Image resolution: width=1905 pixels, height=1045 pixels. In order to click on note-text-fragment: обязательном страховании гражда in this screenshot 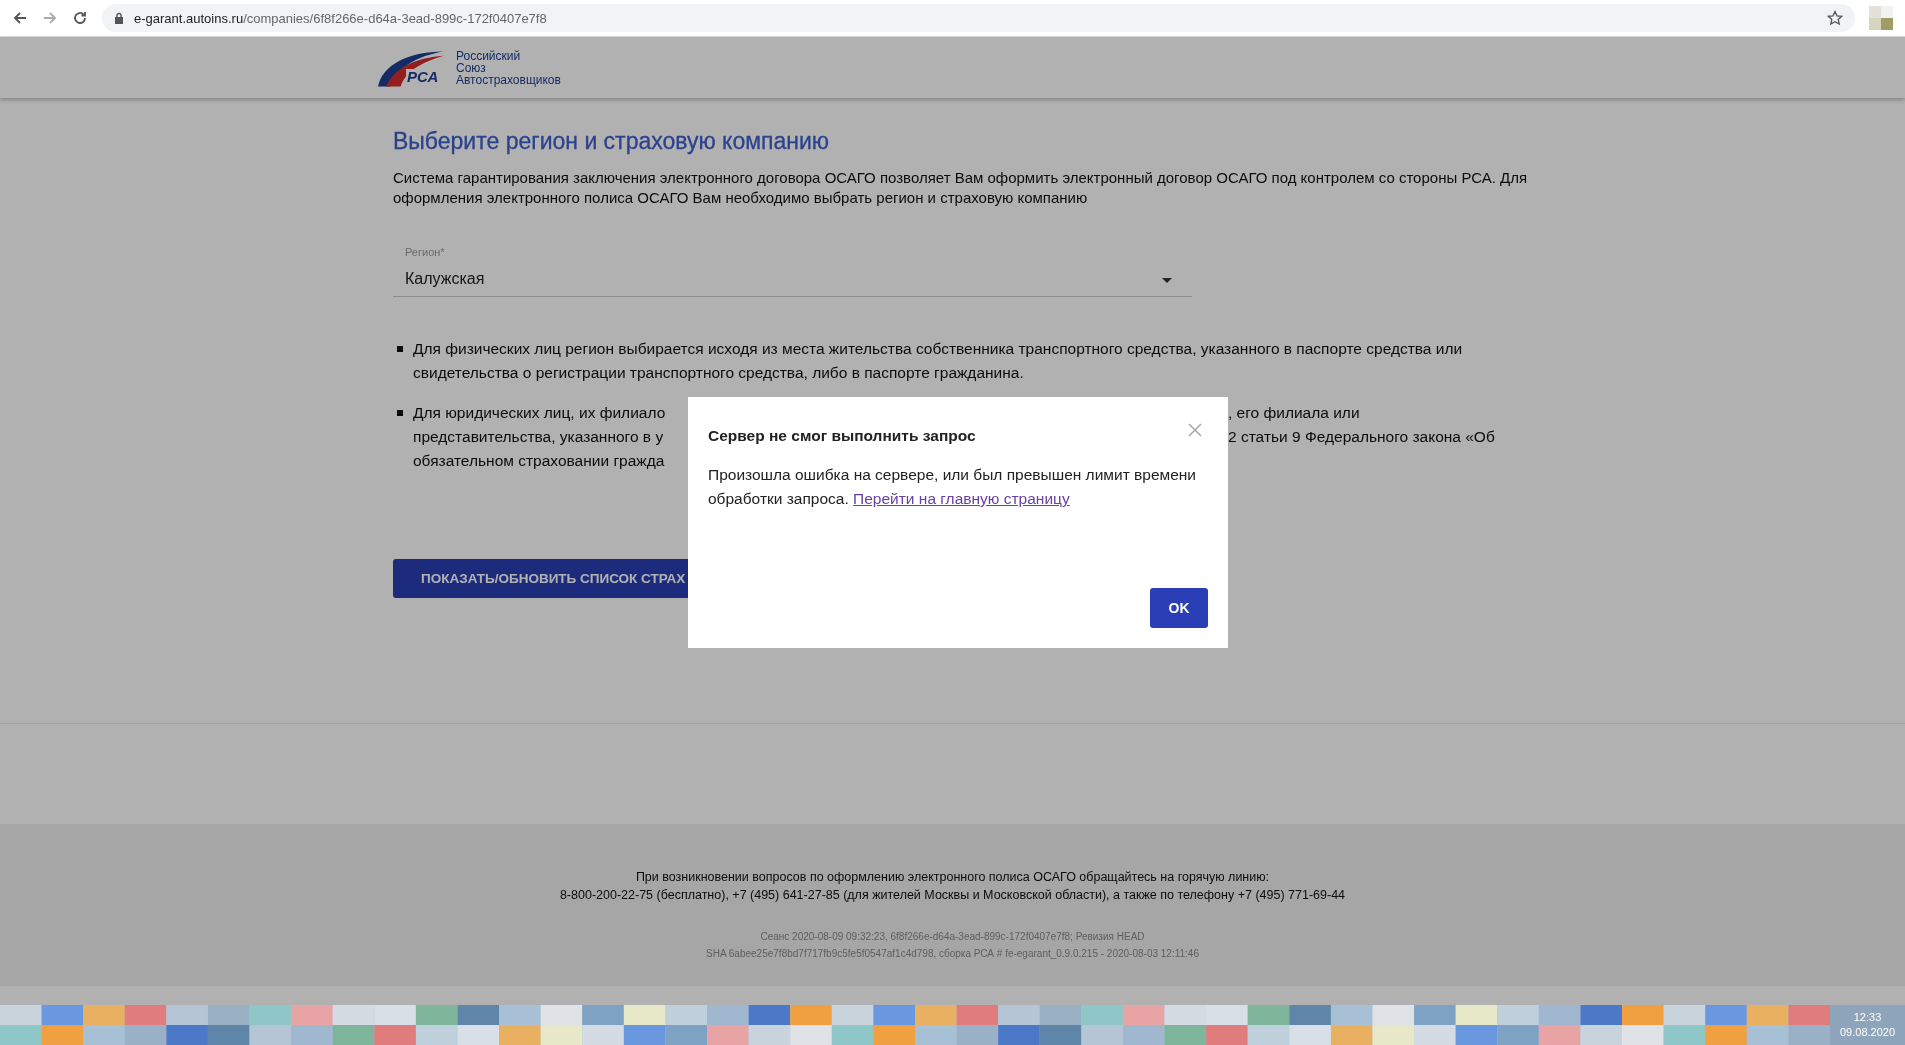, I will do `click(539, 461)`.